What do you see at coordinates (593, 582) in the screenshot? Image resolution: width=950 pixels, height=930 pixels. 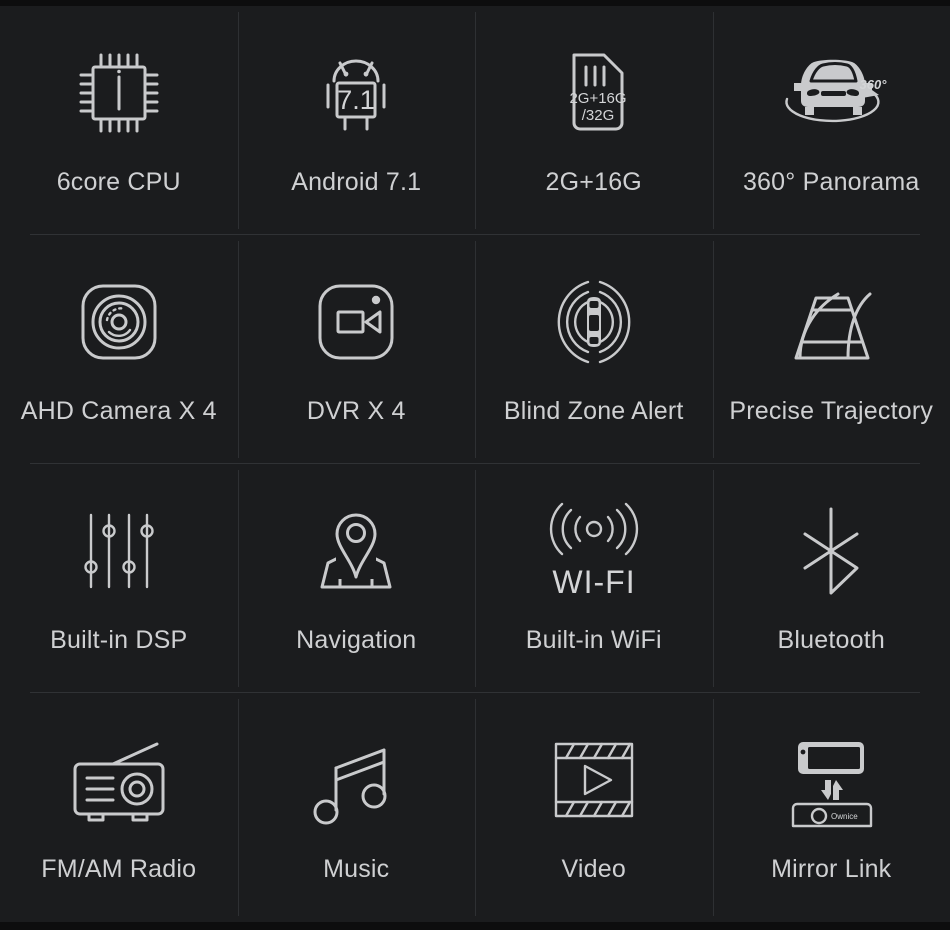 I see `wifi-text: WI-FI` at bounding box center [593, 582].